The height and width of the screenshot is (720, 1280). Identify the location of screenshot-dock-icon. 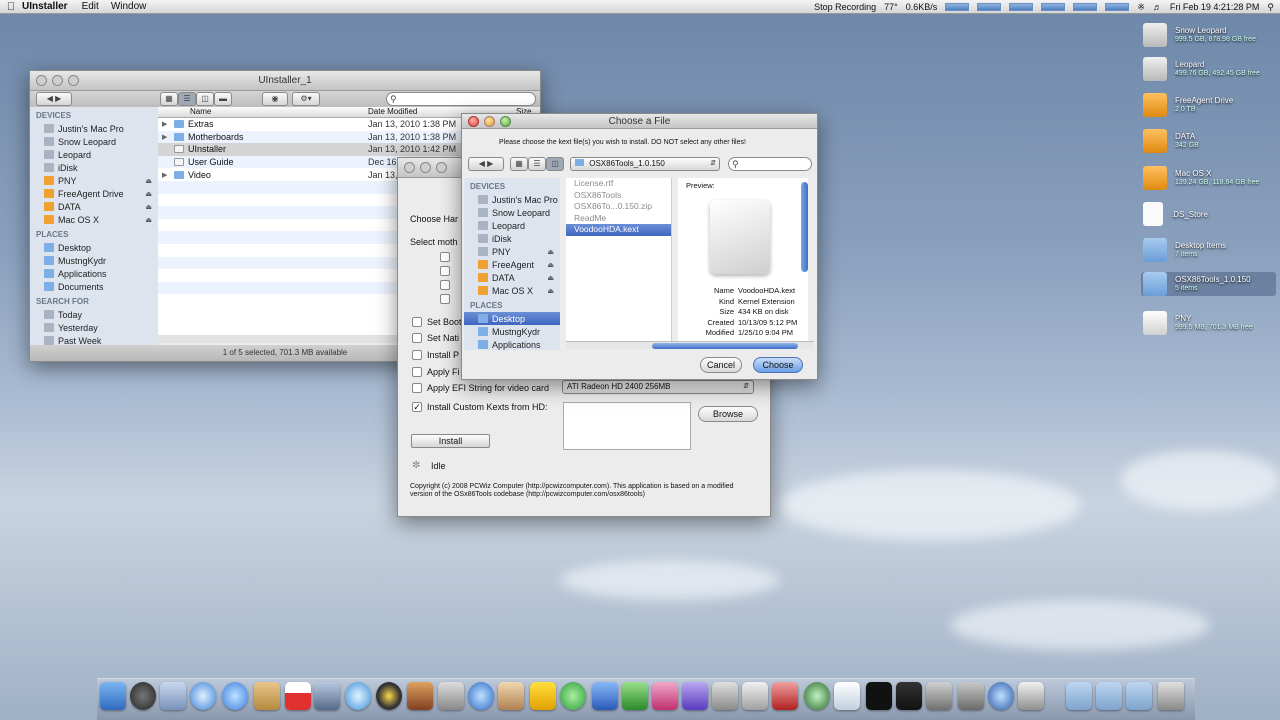
(725, 696).